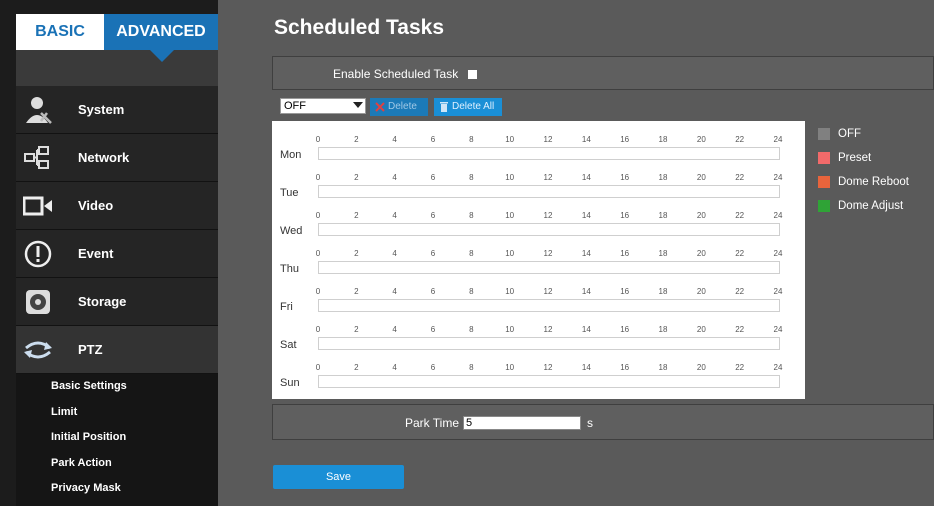 Image resolution: width=934 pixels, height=506 pixels. I want to click on enable-task-row: Enable Scheduled Task, so click(603, 73).